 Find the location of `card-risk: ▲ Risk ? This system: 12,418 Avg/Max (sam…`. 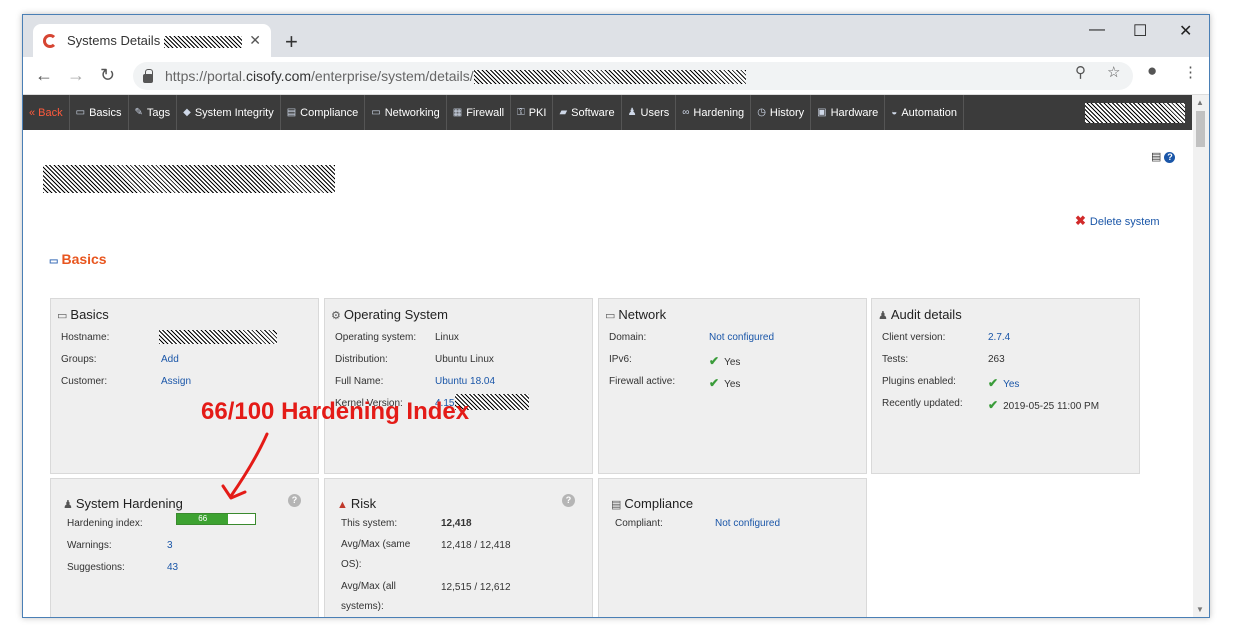

card-risk: ▲ Risk ? This system: 12,418 Avg/Max (sam… is located at coordinates (458, 547).